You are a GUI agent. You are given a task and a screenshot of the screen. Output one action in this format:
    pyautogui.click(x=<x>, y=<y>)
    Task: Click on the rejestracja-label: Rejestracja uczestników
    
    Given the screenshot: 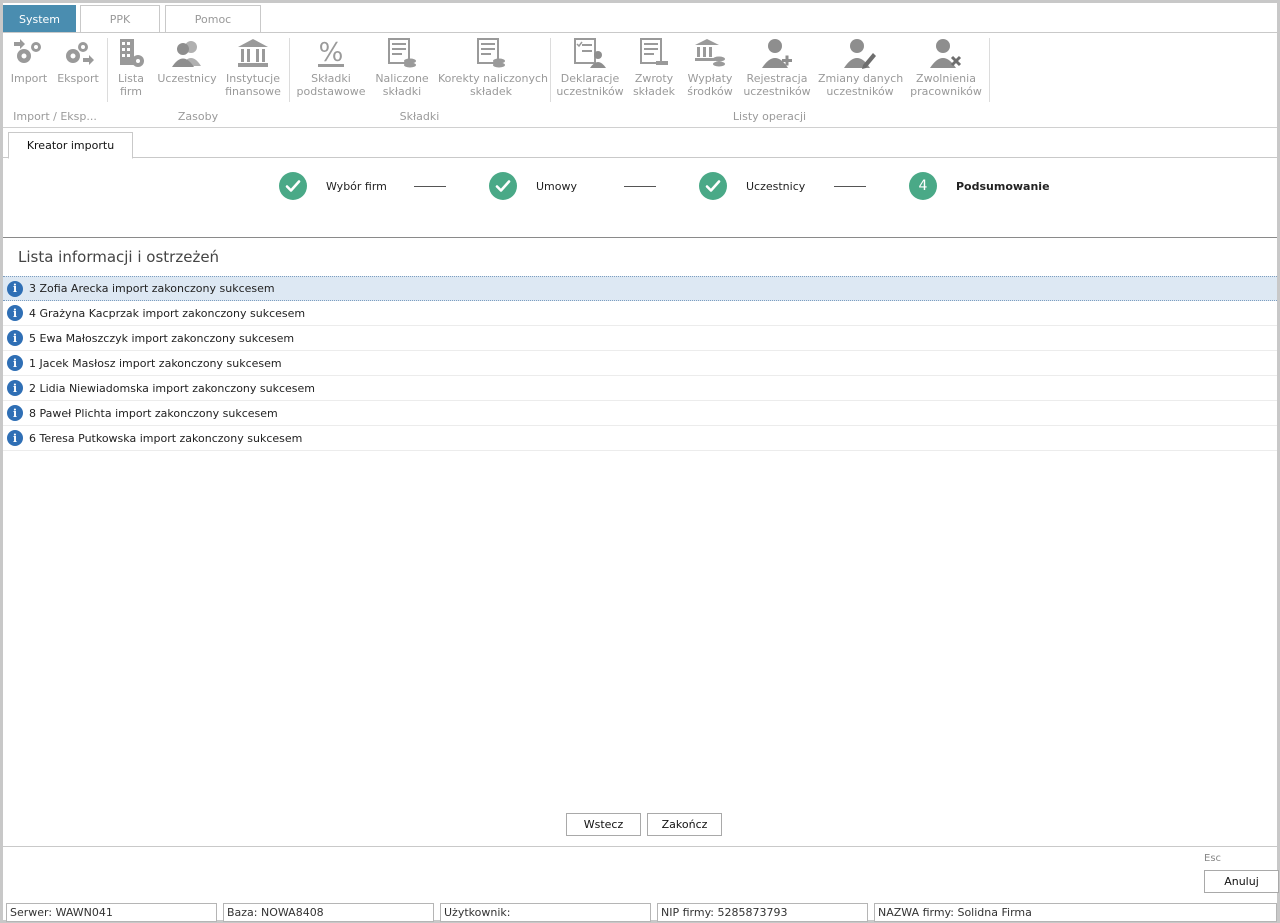 What is the action you would take?
    pyautogui.click(x=777, y=85)
    